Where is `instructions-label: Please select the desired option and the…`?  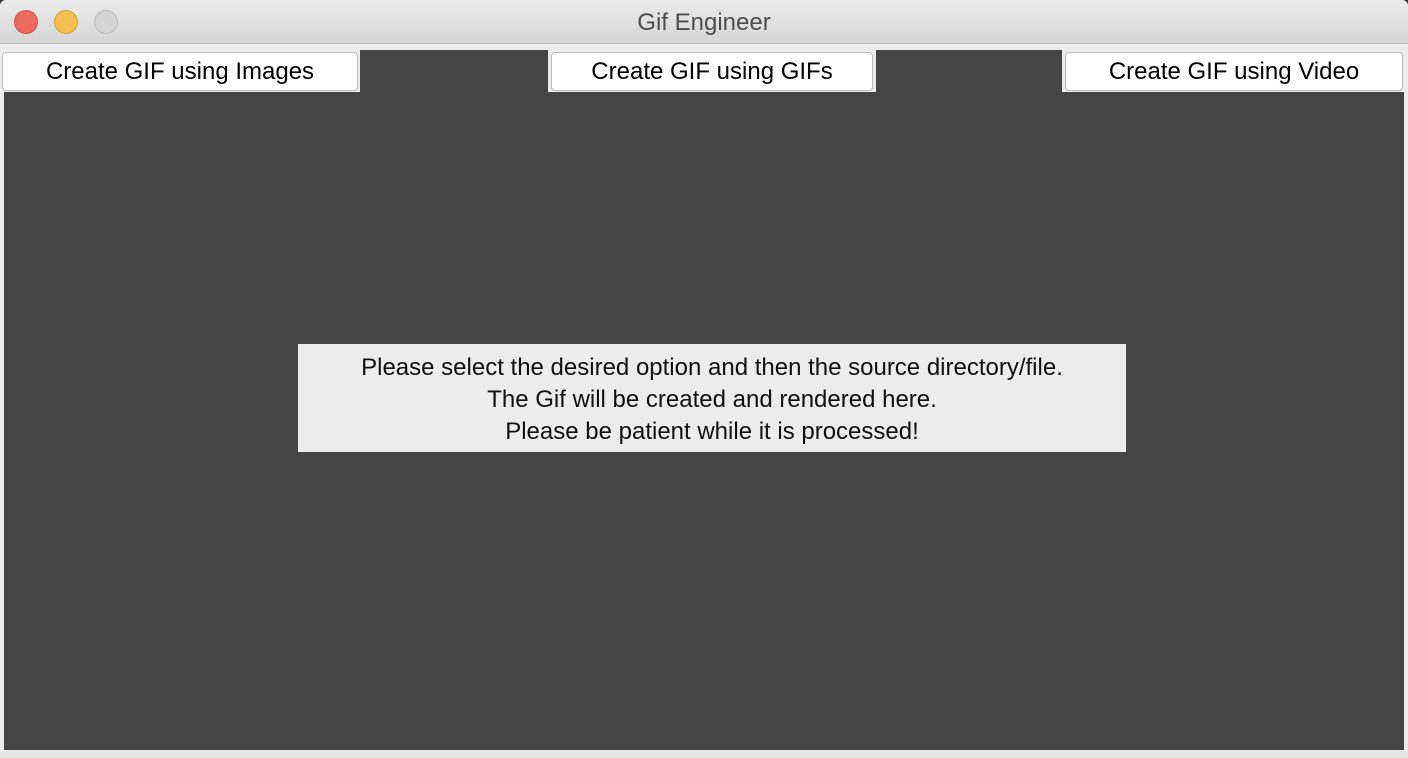
instructions-label: Please select the desired option and the… is located at coordinates (712, 398).